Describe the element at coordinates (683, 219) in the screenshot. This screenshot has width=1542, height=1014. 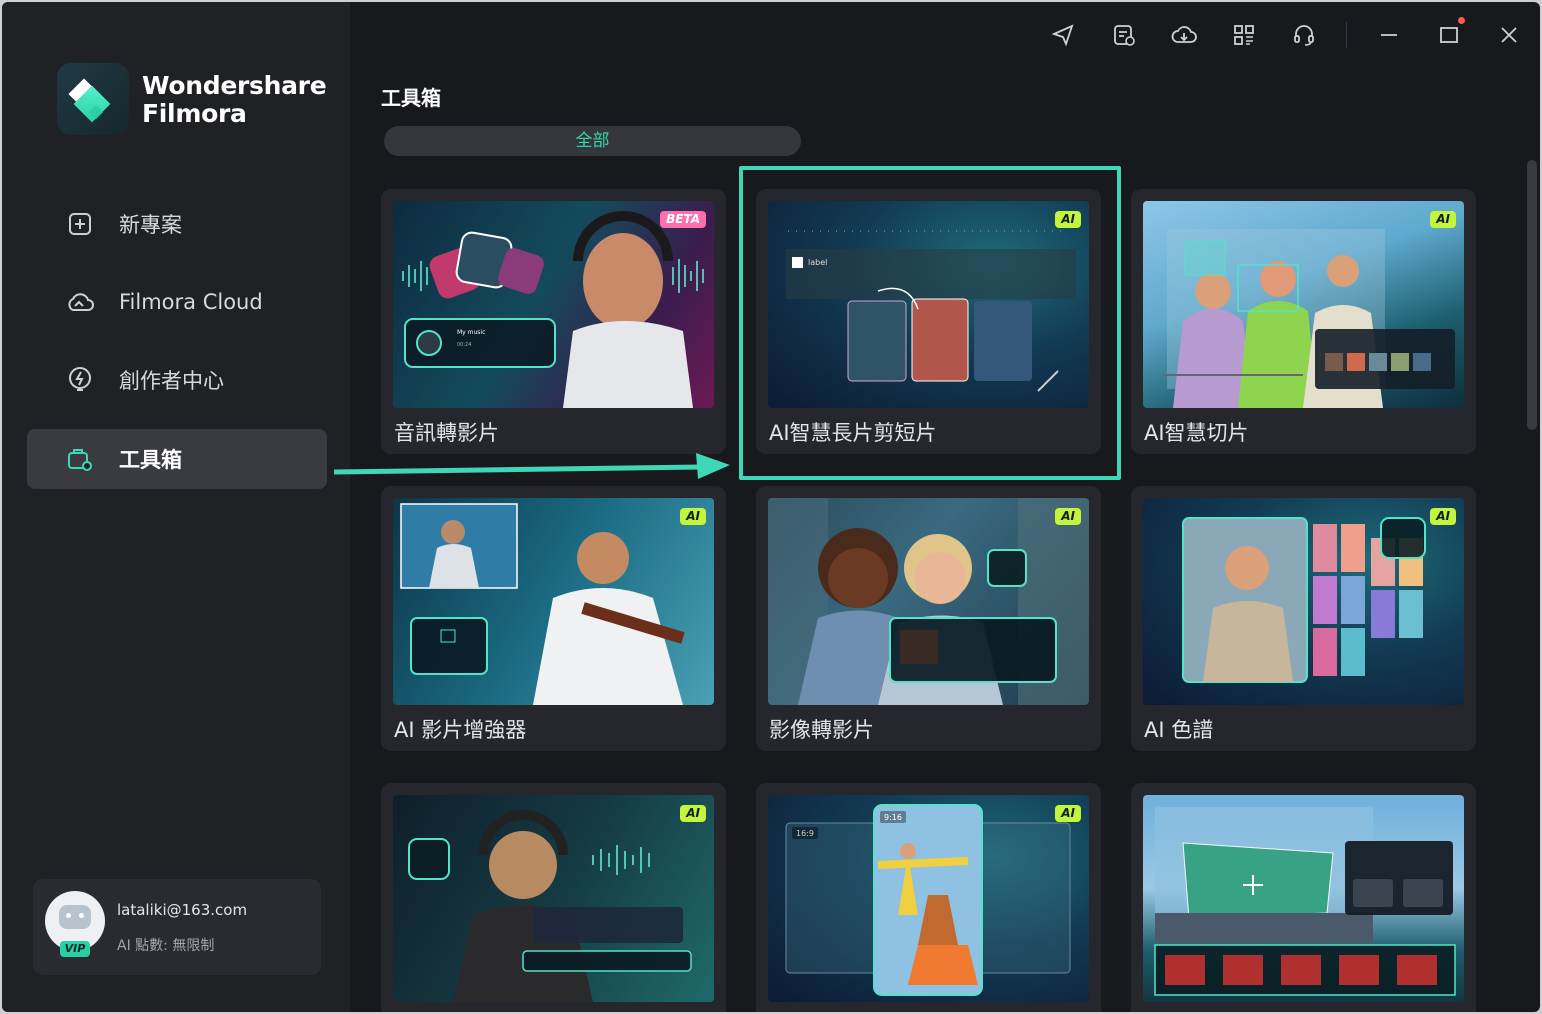
I see `beta-badge: BETA` at that location.